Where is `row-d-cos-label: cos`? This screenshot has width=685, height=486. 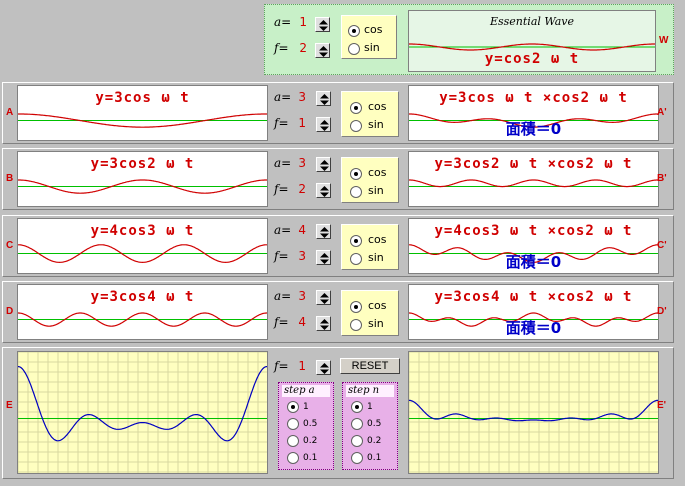
row-d-cos-label: cos is located at coordinates (377, 305).